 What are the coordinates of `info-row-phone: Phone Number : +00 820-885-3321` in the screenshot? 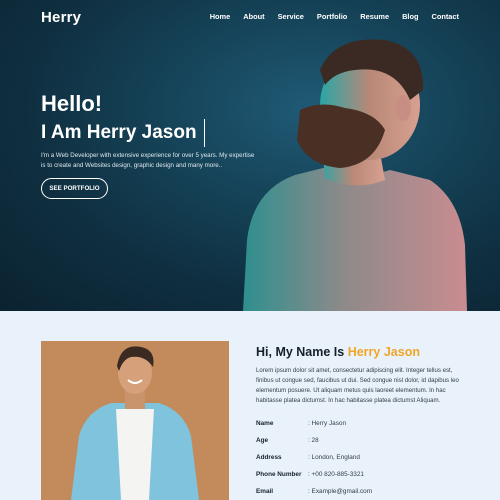 It's located at (361, 474).